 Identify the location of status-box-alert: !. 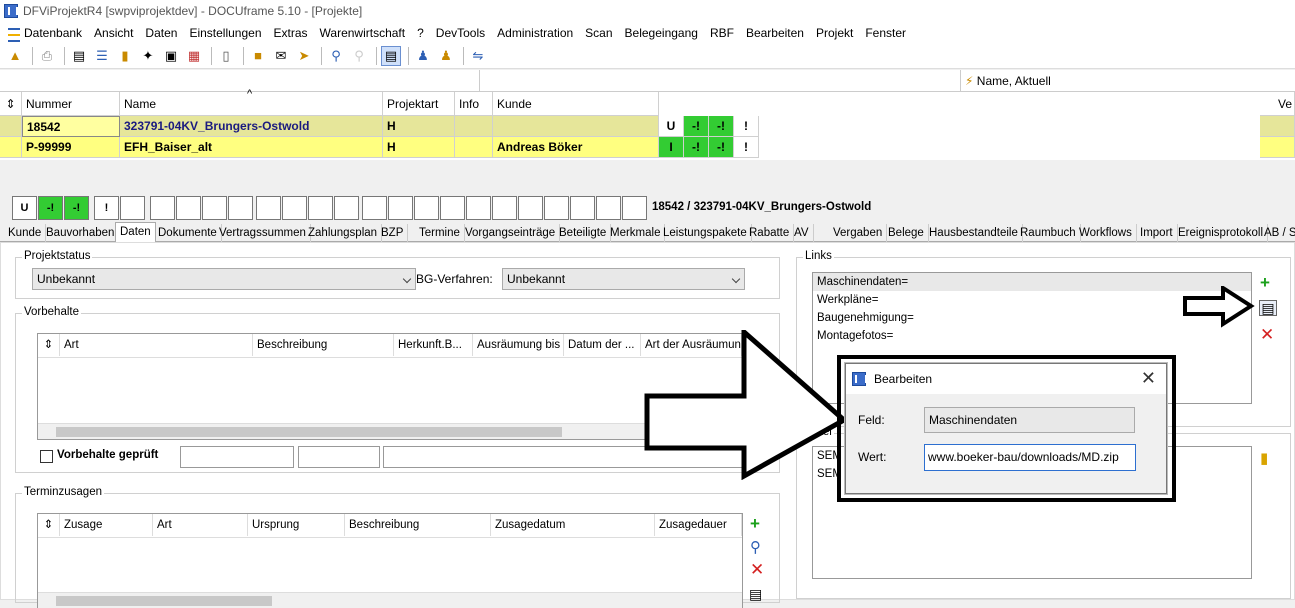
(106, 208).